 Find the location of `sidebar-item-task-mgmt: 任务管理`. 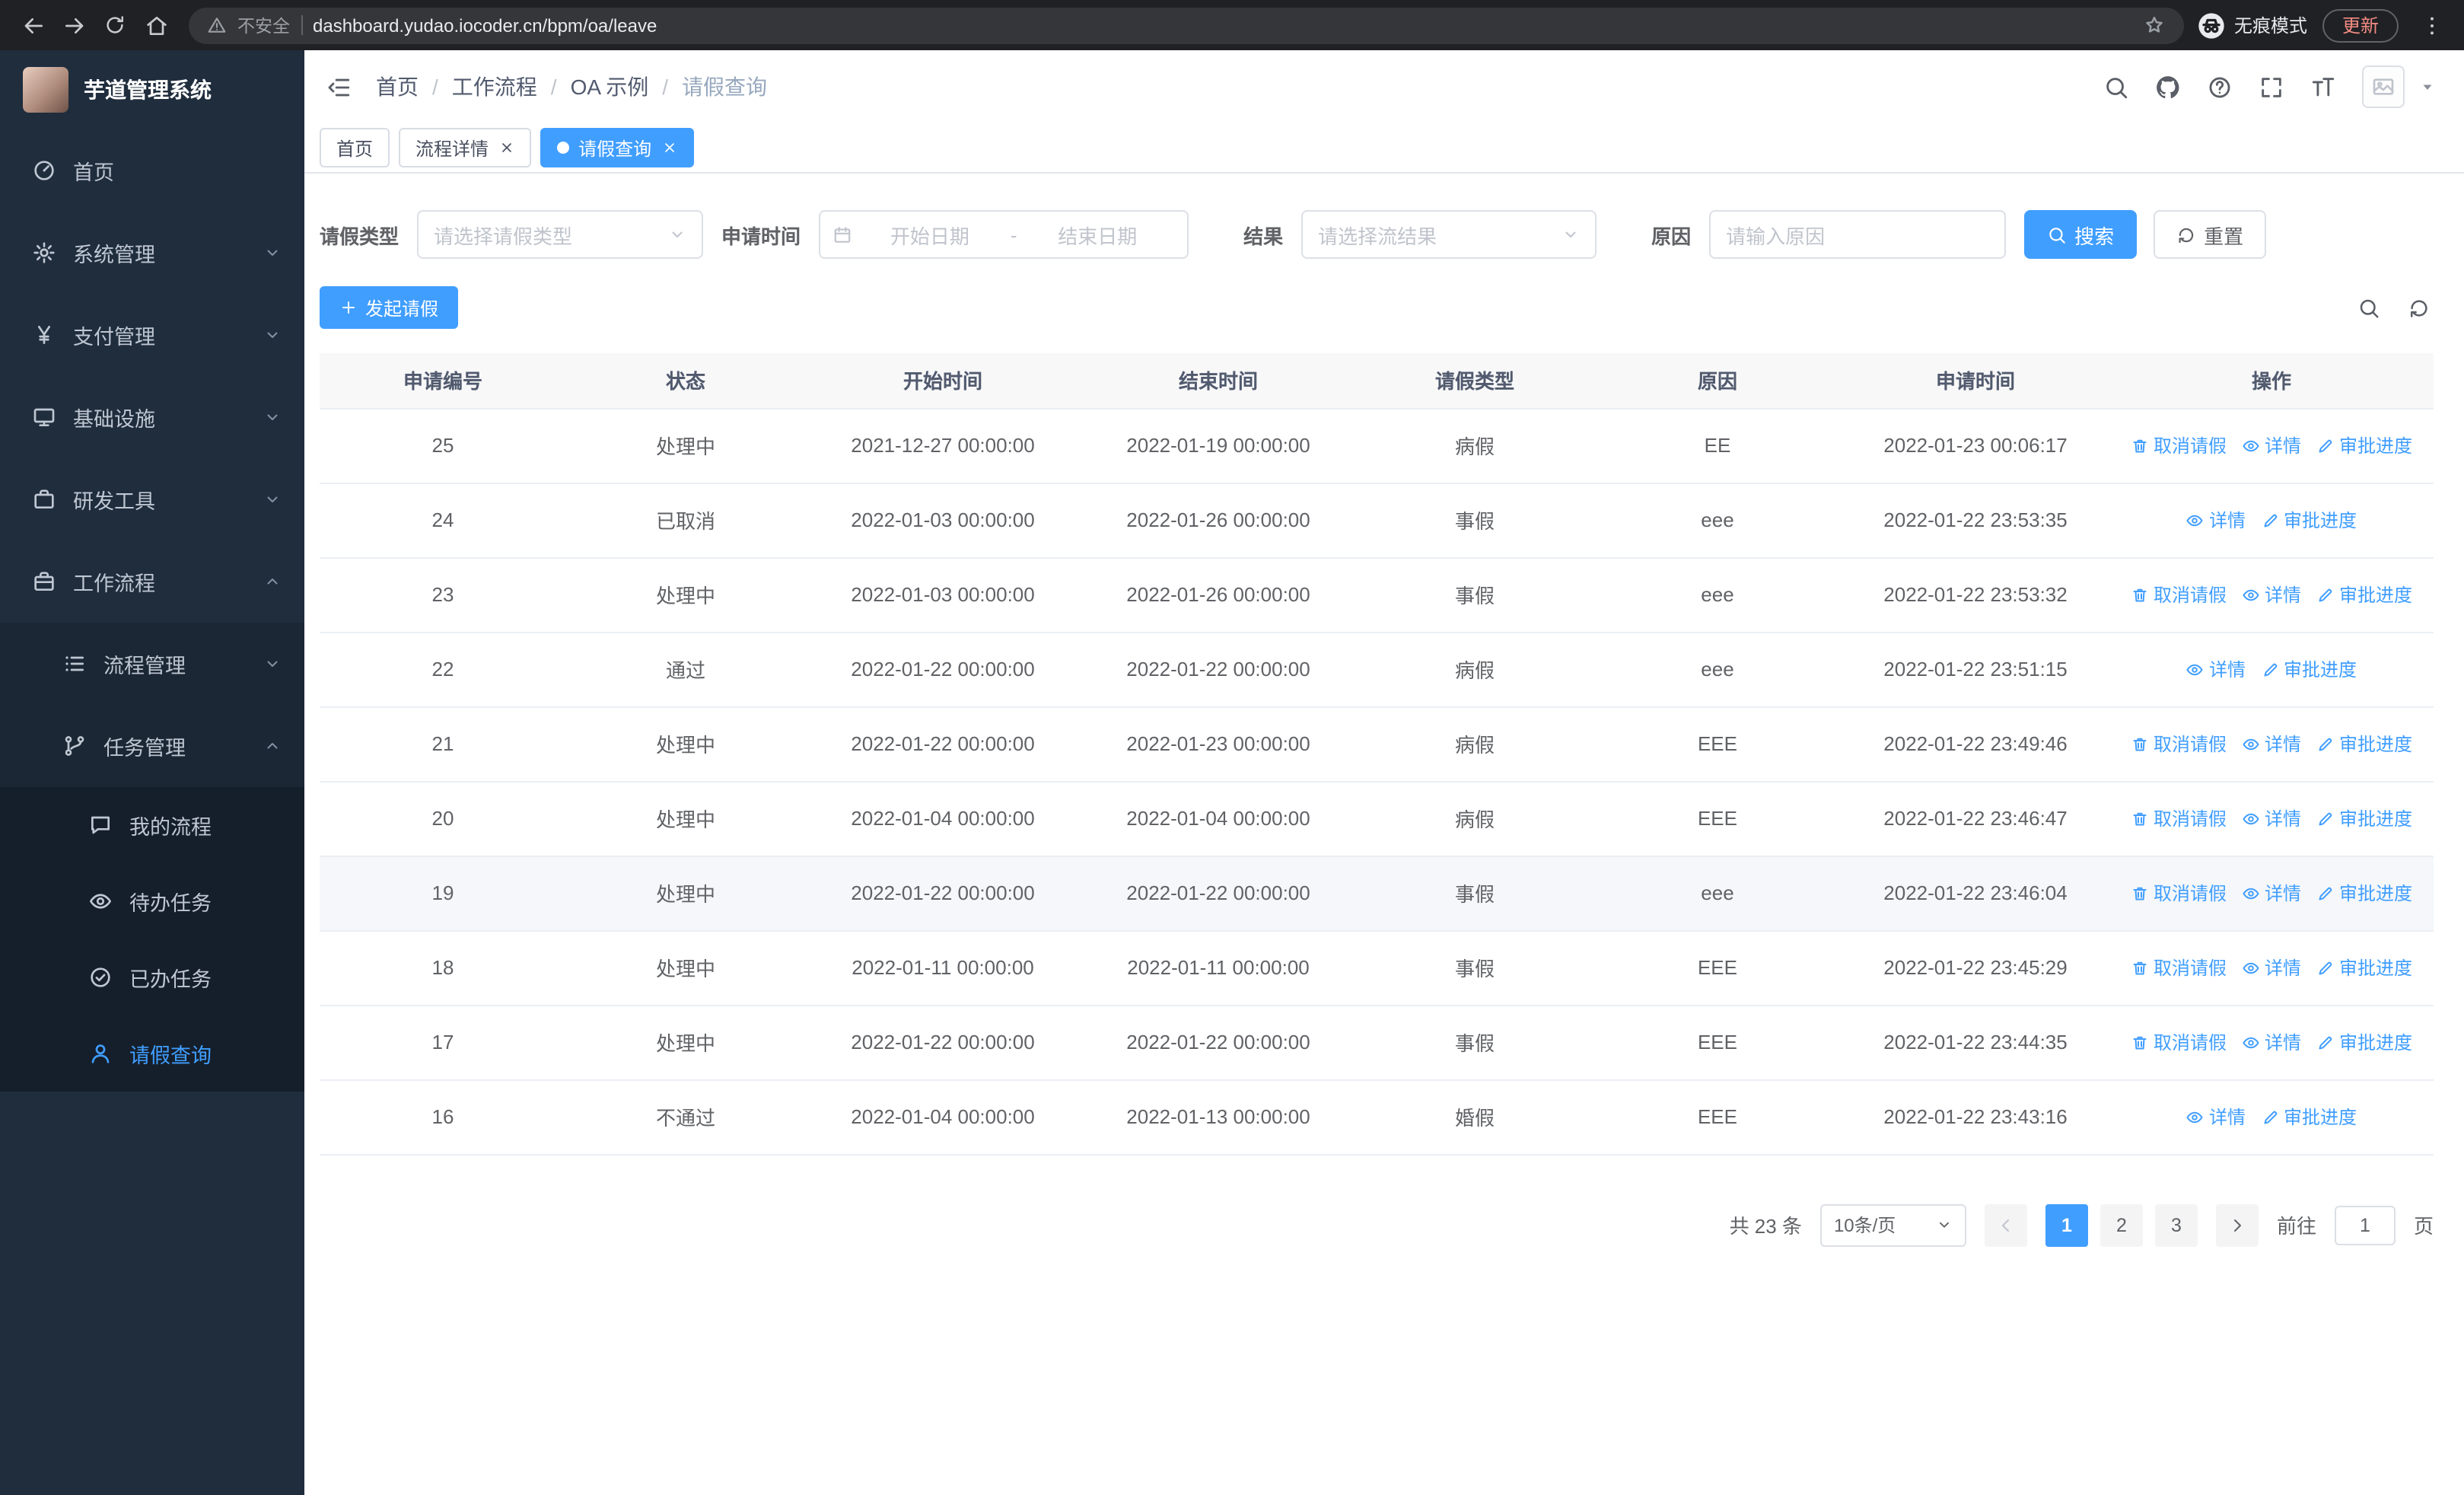

sidebar-item-task-mgmt: 任务管理 is located at coordinates (152, 746).